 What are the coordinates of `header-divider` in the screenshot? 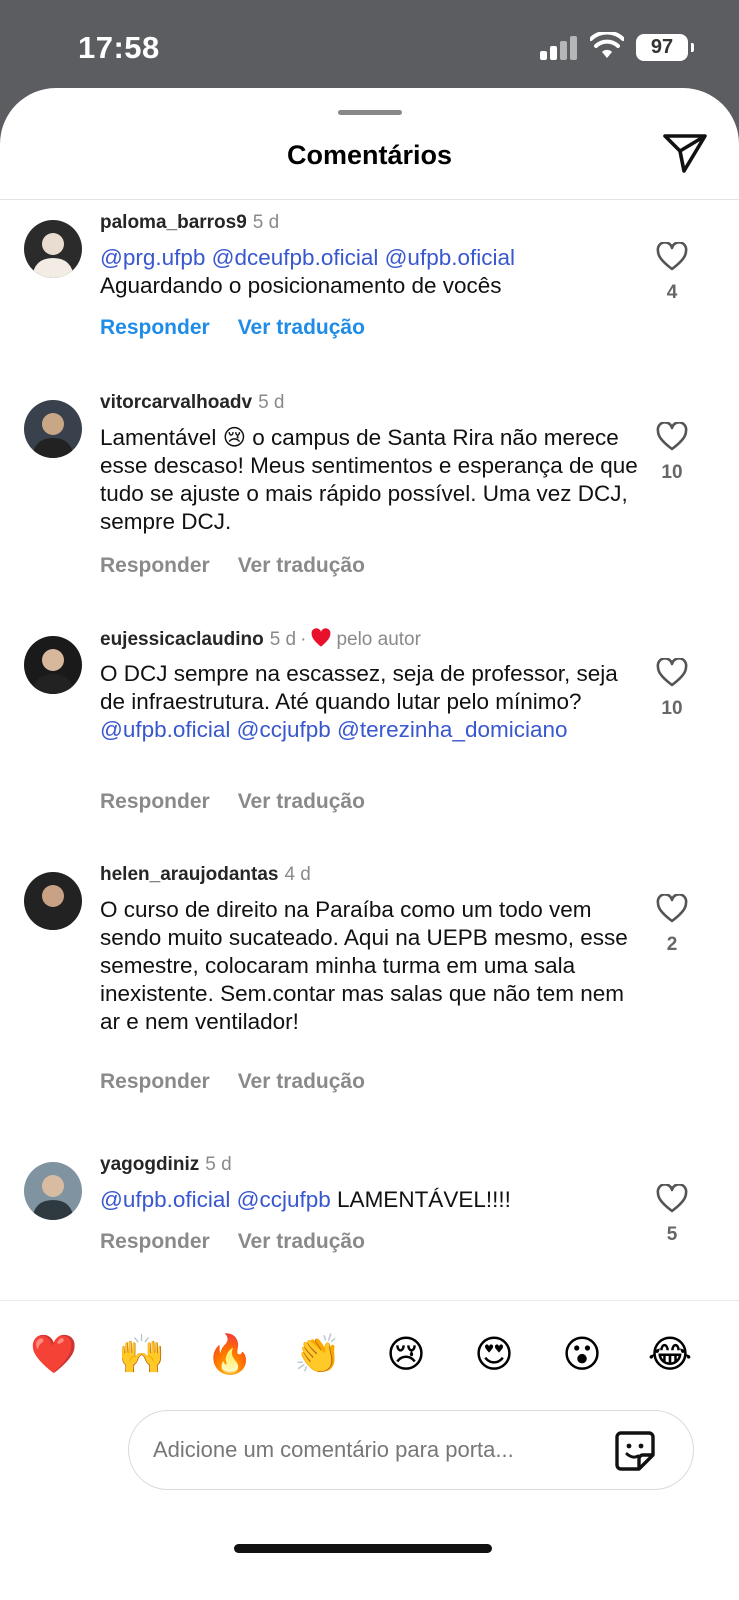 It's located at (369, 199).